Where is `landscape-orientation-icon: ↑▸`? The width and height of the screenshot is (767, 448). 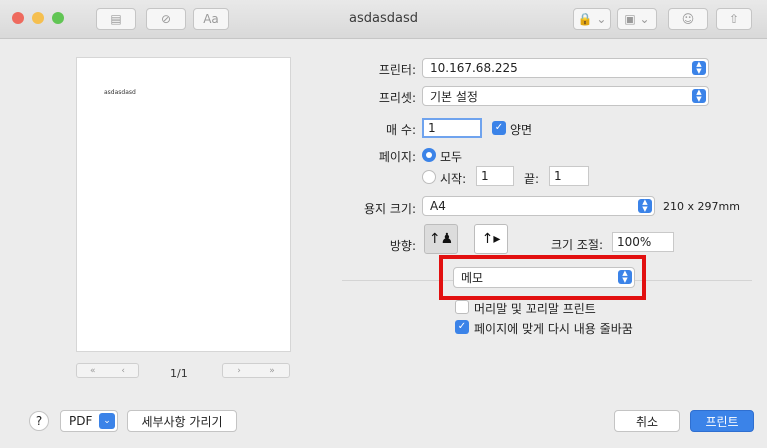 landscape-orientation-icon: ↑▸ is located at coordinates (491, 239).